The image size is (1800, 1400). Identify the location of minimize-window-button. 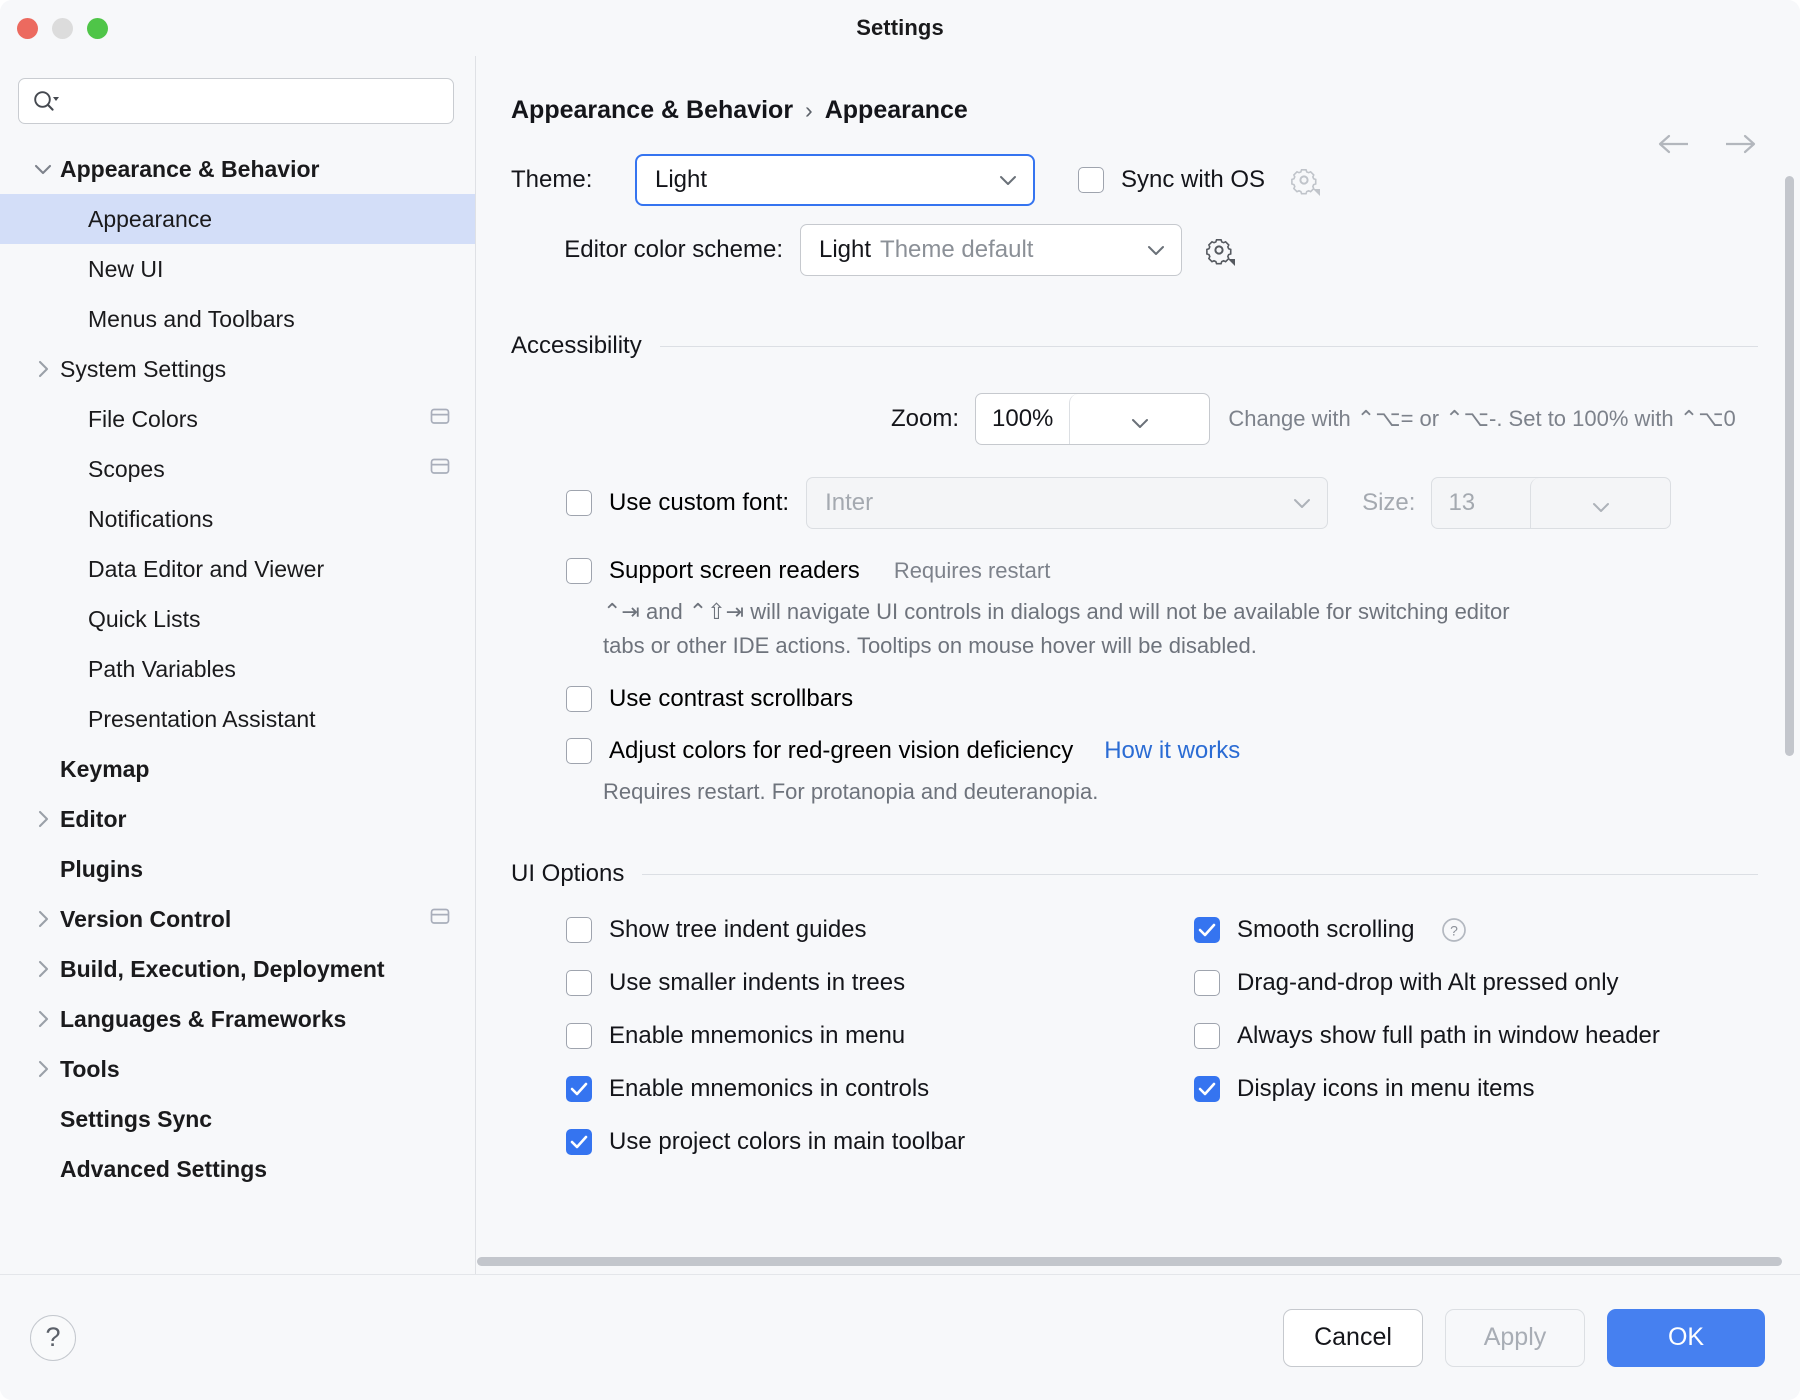
(62, 28).